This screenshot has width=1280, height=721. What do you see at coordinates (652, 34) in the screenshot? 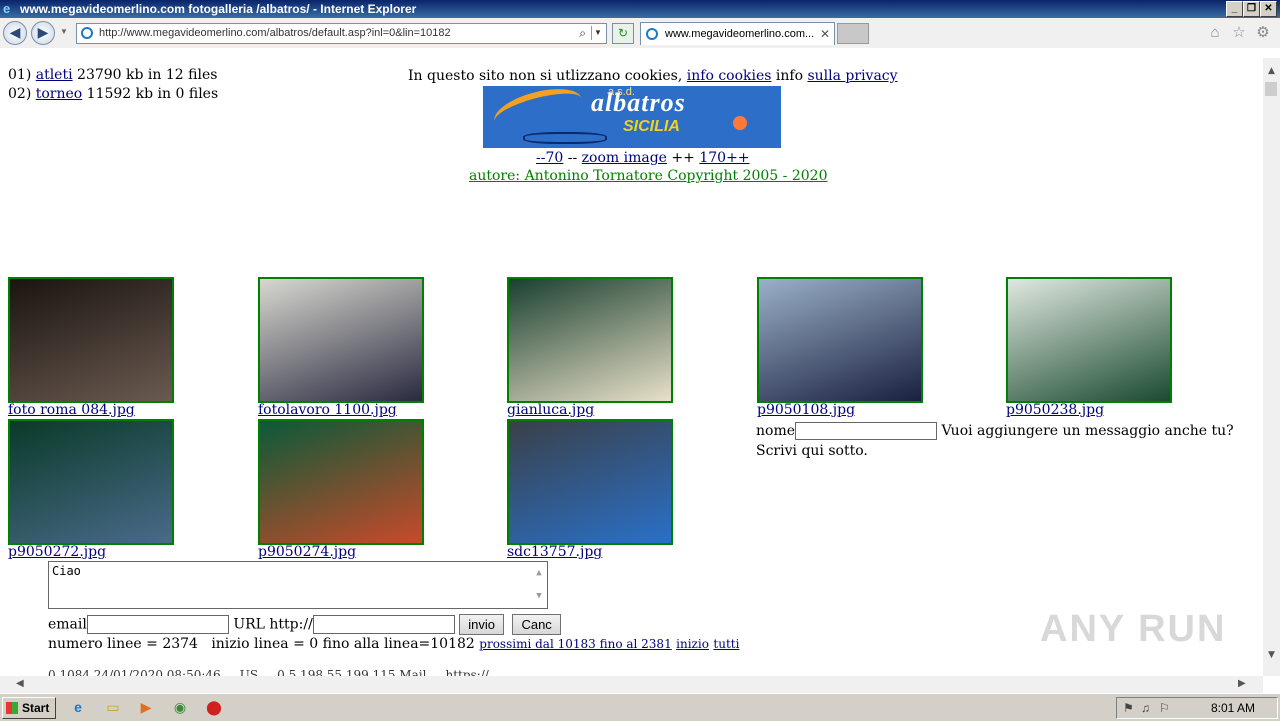
I see `tab-favicon` at bounding box center [652, 34].